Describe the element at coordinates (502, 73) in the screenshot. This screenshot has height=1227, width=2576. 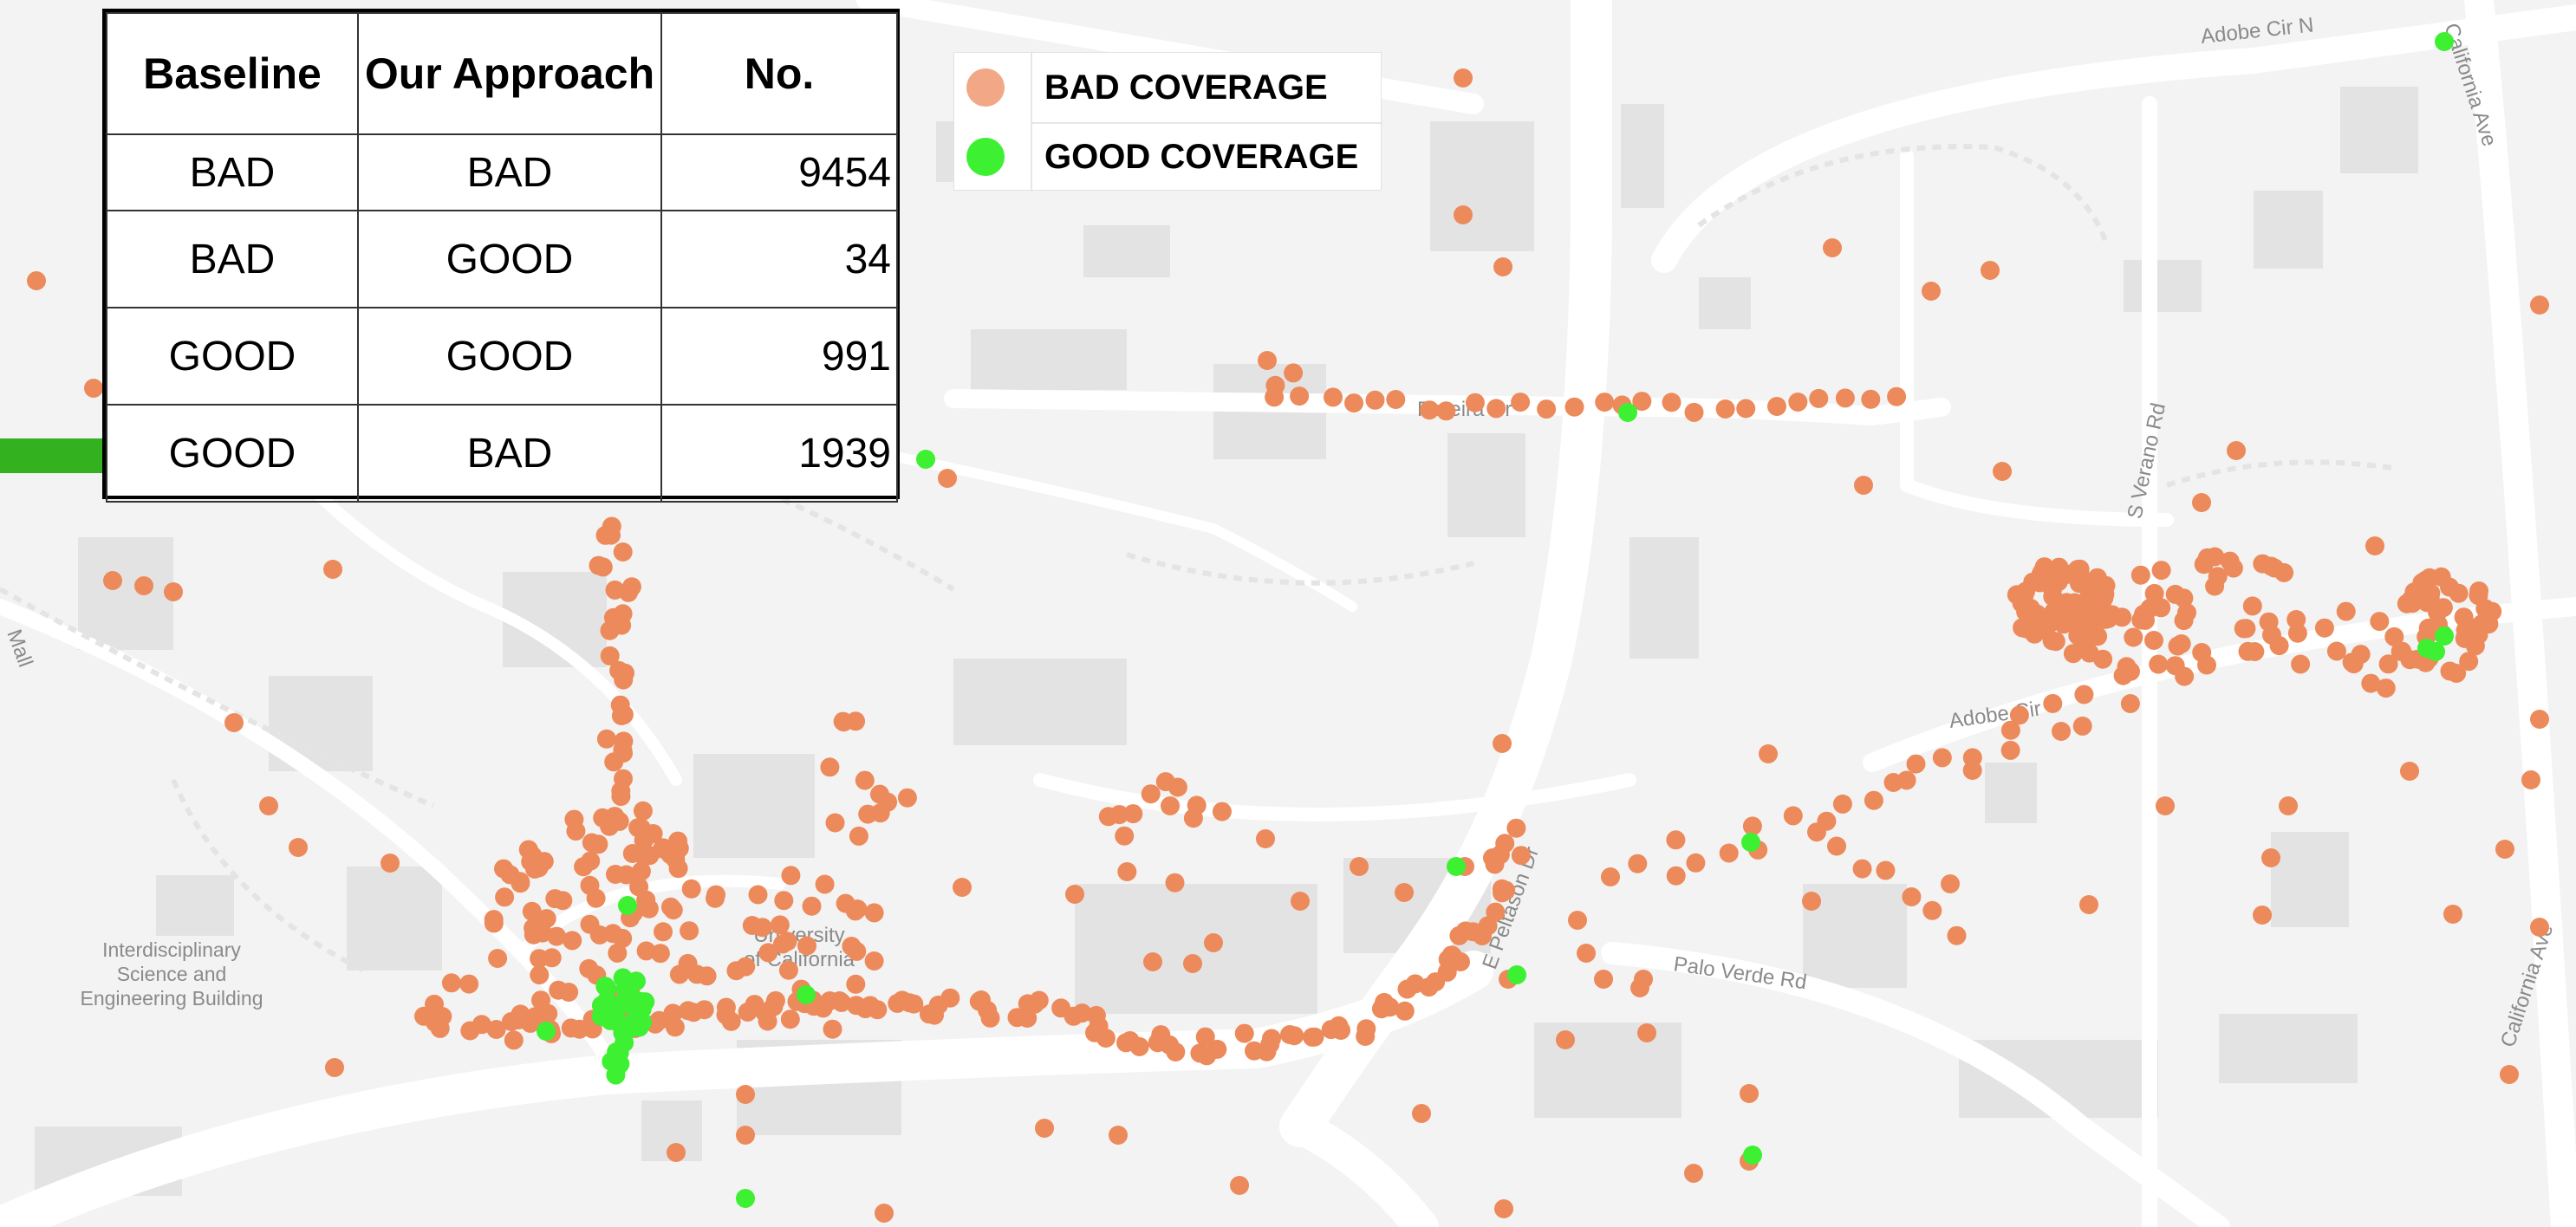
I see `table-header-row: Baseline Our Approach No.` at that location.